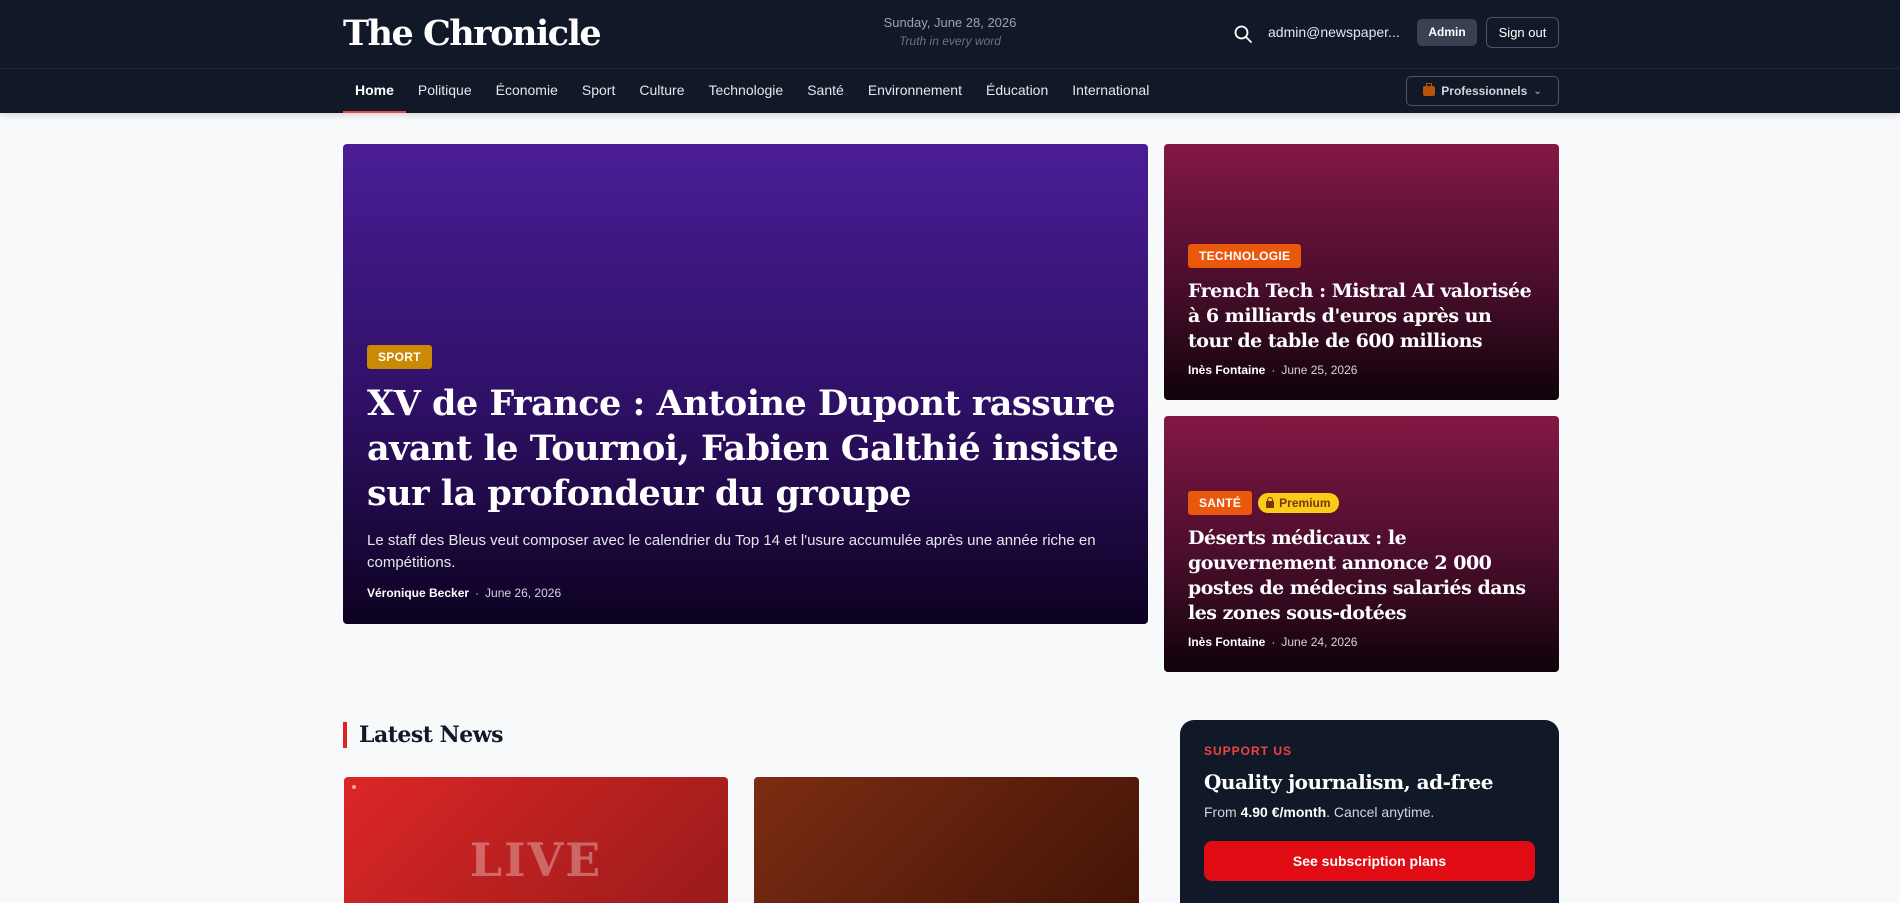 This screenshot has width=1900, height=903. Describe the element at coordinates (1243, 34) in the screenshot. I see `search-icon` at that location.